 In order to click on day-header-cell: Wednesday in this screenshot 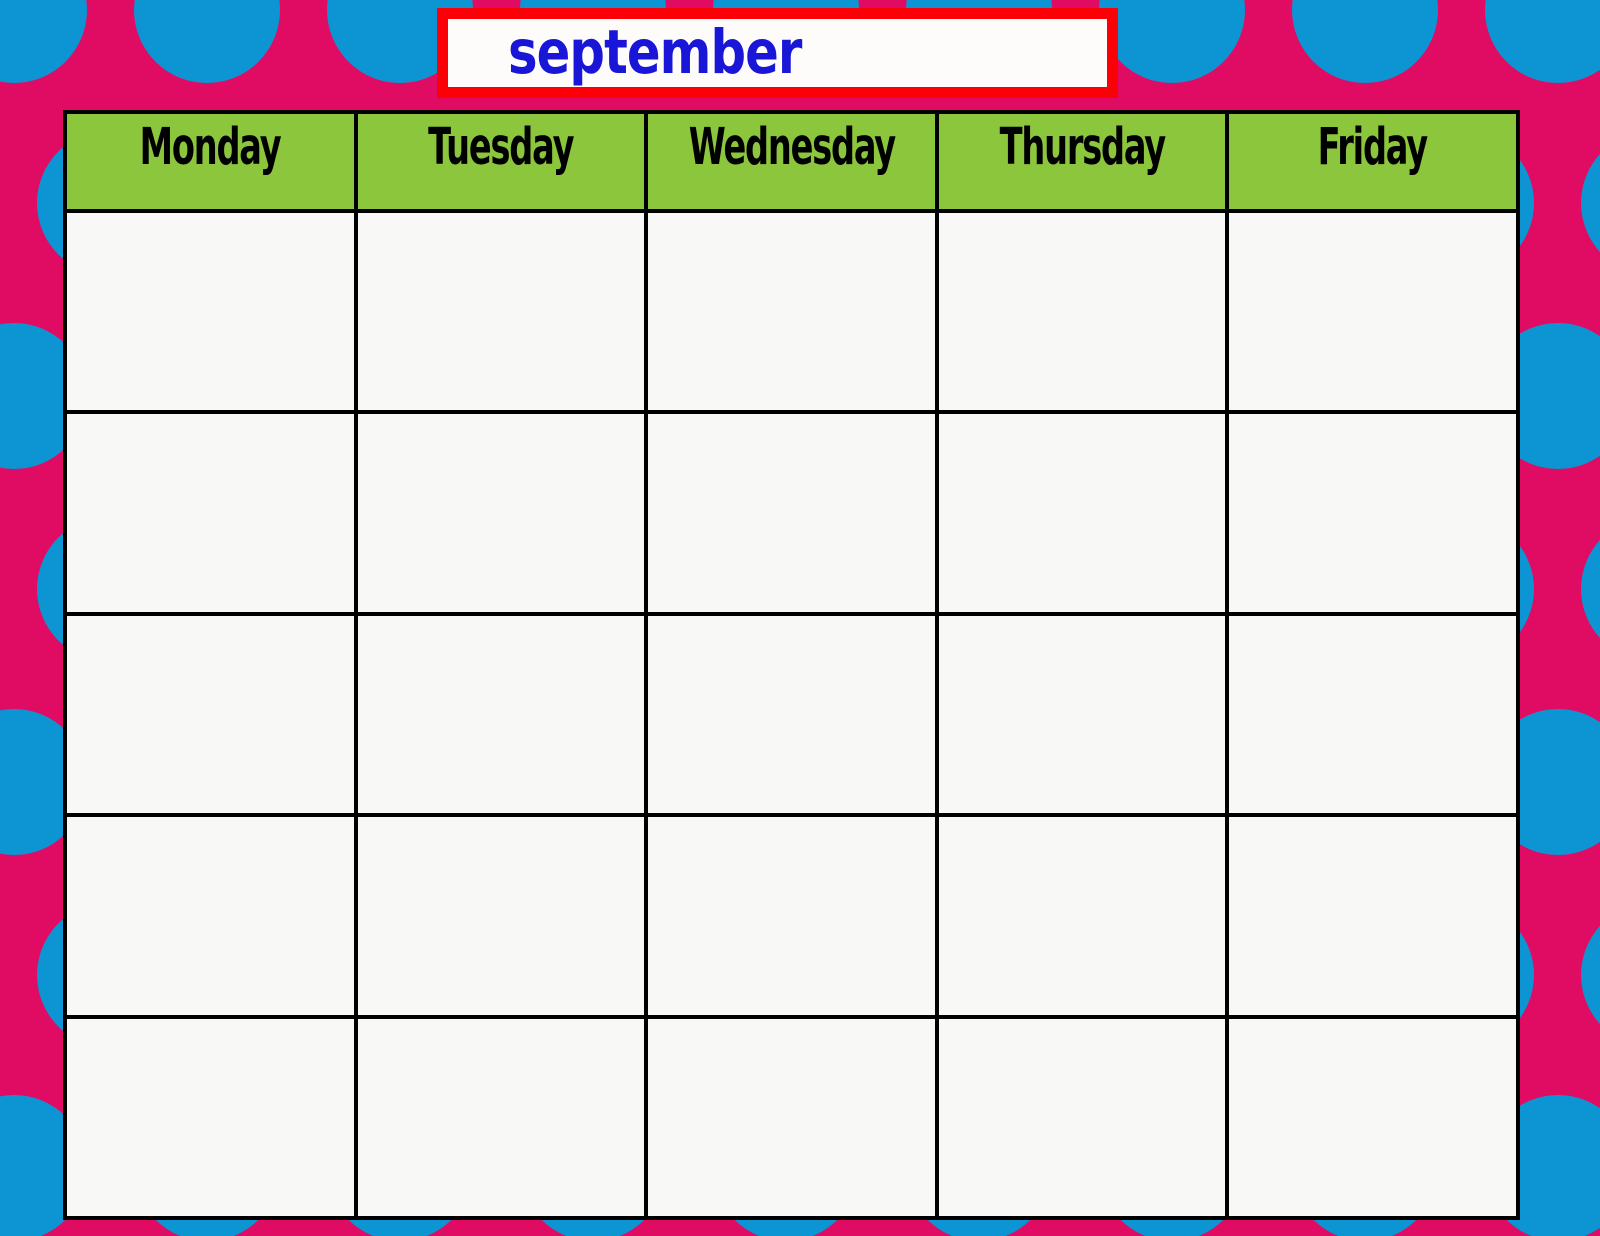, I will do `click(793, 161)`.